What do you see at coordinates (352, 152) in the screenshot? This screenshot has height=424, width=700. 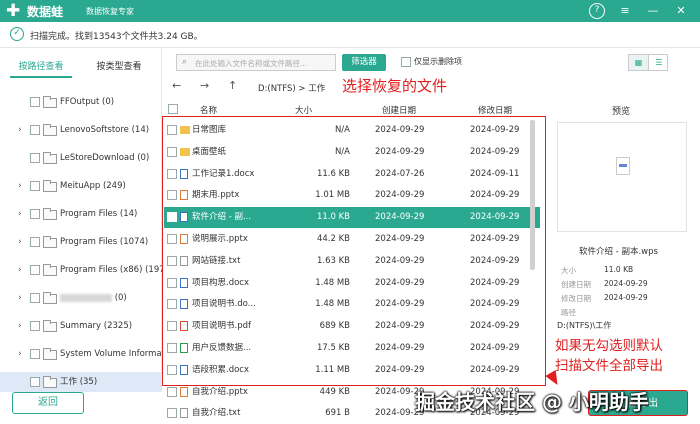 I see `file-row: 桌面壁纸 N/A 2024-09-29 2024-09-29` at bounding box center [352, 152].